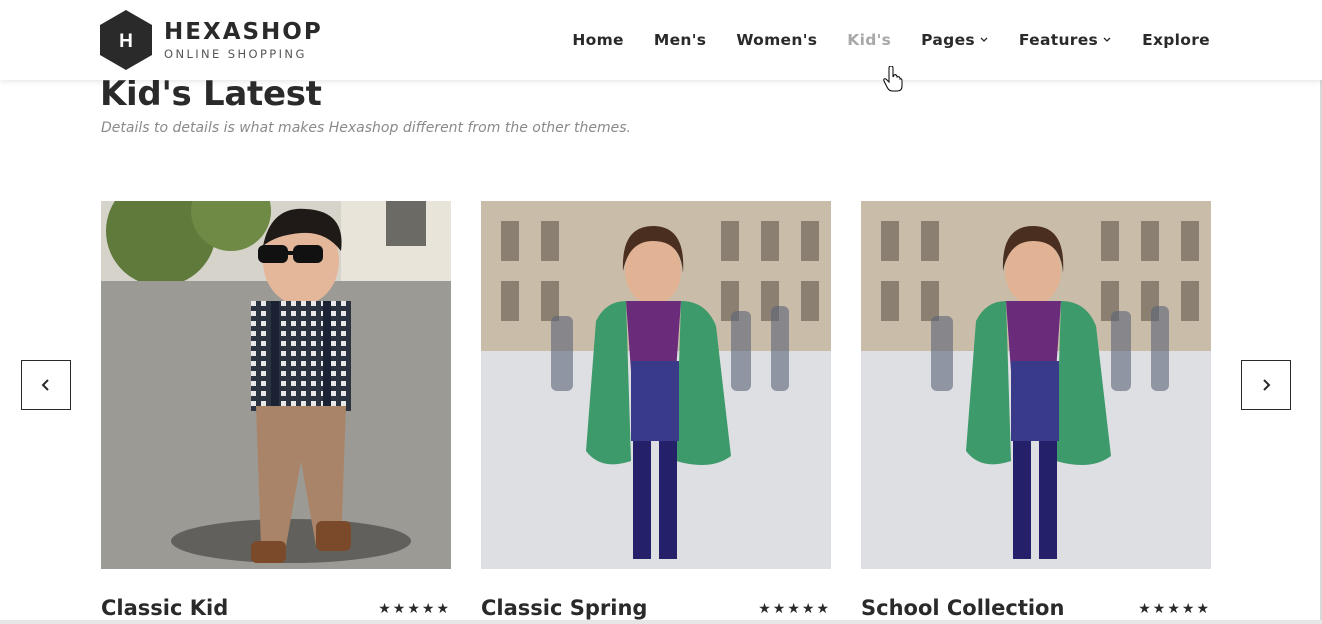  What do you see at coordinates (243, 32) in the screenshot?
I see `brand-name: HEXASHOP` at bounding box center [243, 32].